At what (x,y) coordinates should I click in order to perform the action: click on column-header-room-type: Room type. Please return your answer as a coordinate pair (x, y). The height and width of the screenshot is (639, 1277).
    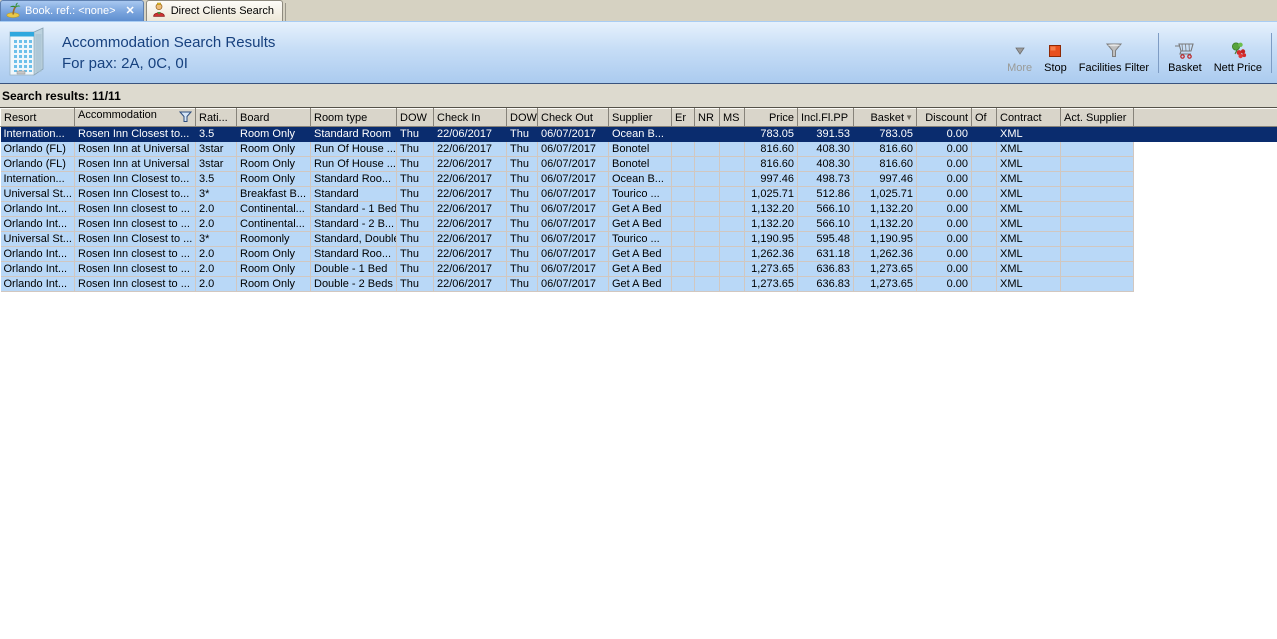
    Looking at the image, I should click on (353, 117).